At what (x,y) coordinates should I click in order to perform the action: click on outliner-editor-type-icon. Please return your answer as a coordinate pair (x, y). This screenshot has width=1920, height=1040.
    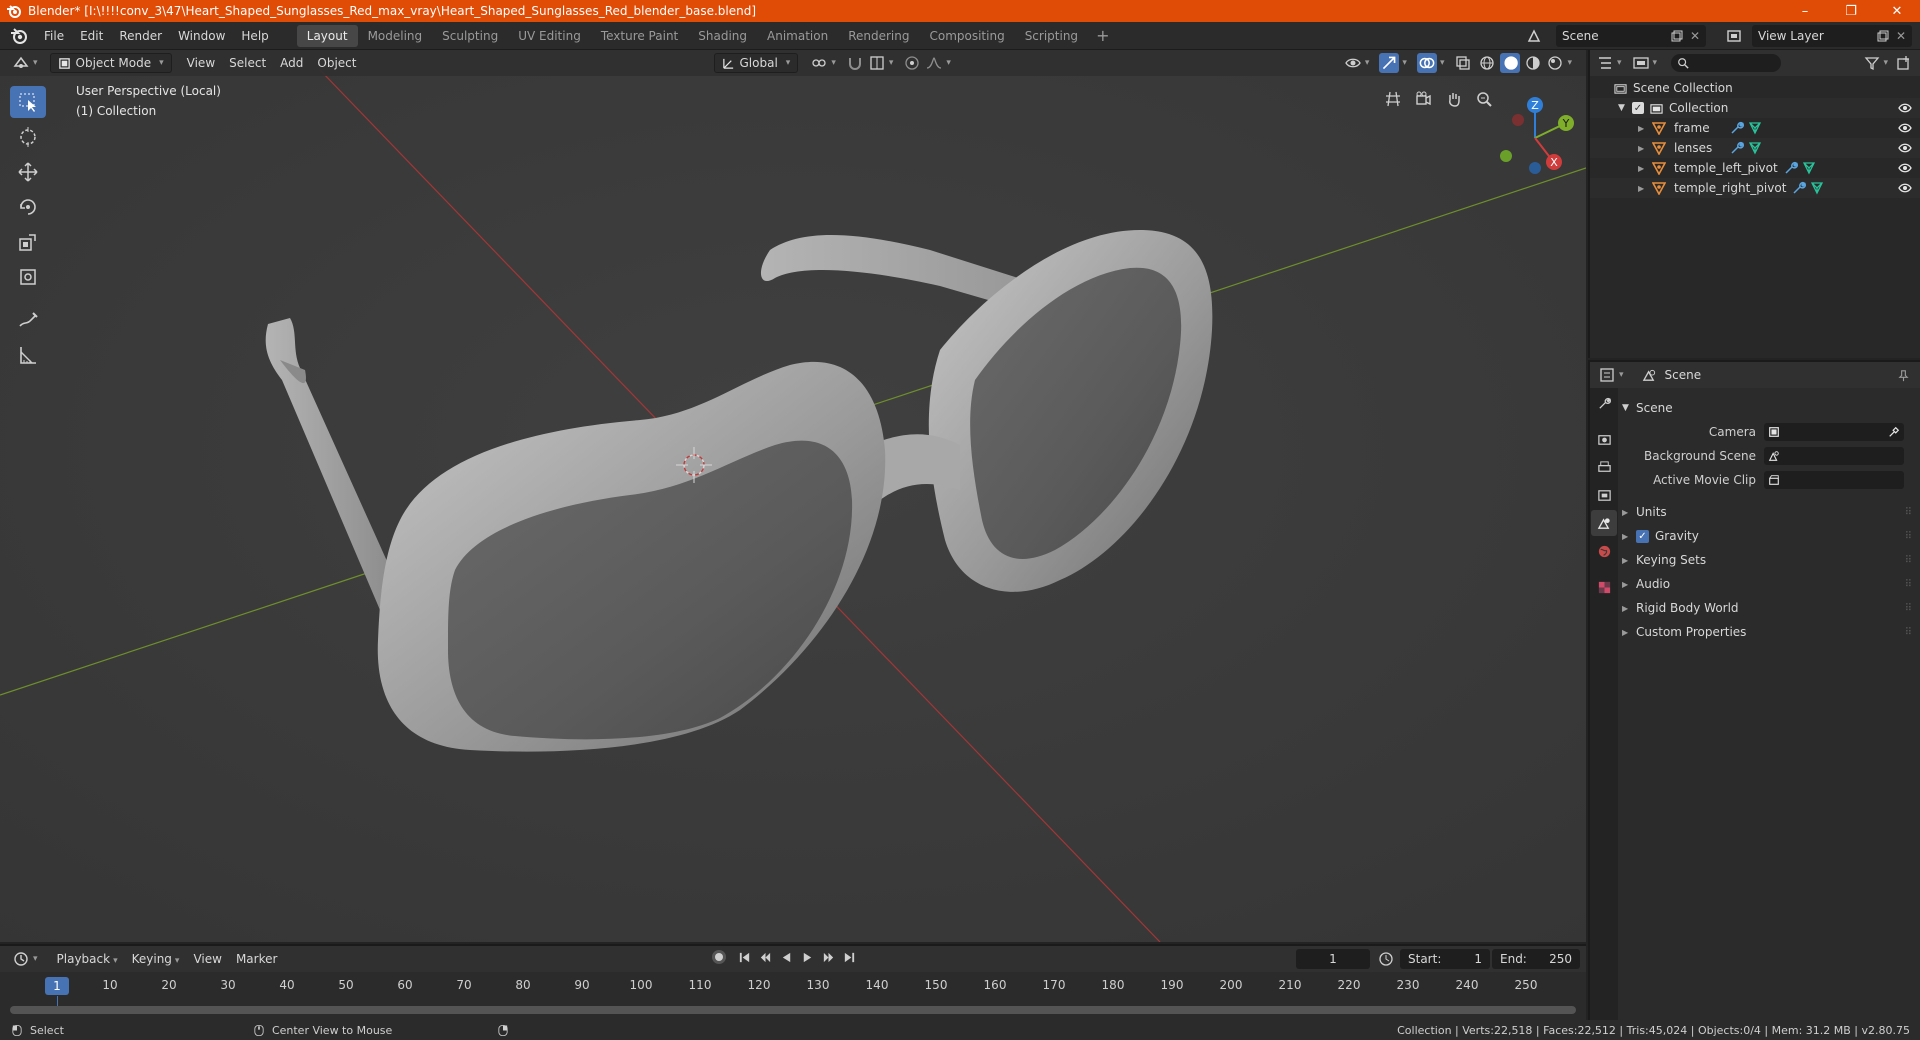
    Looking at the image, I should click on (1605, 63).